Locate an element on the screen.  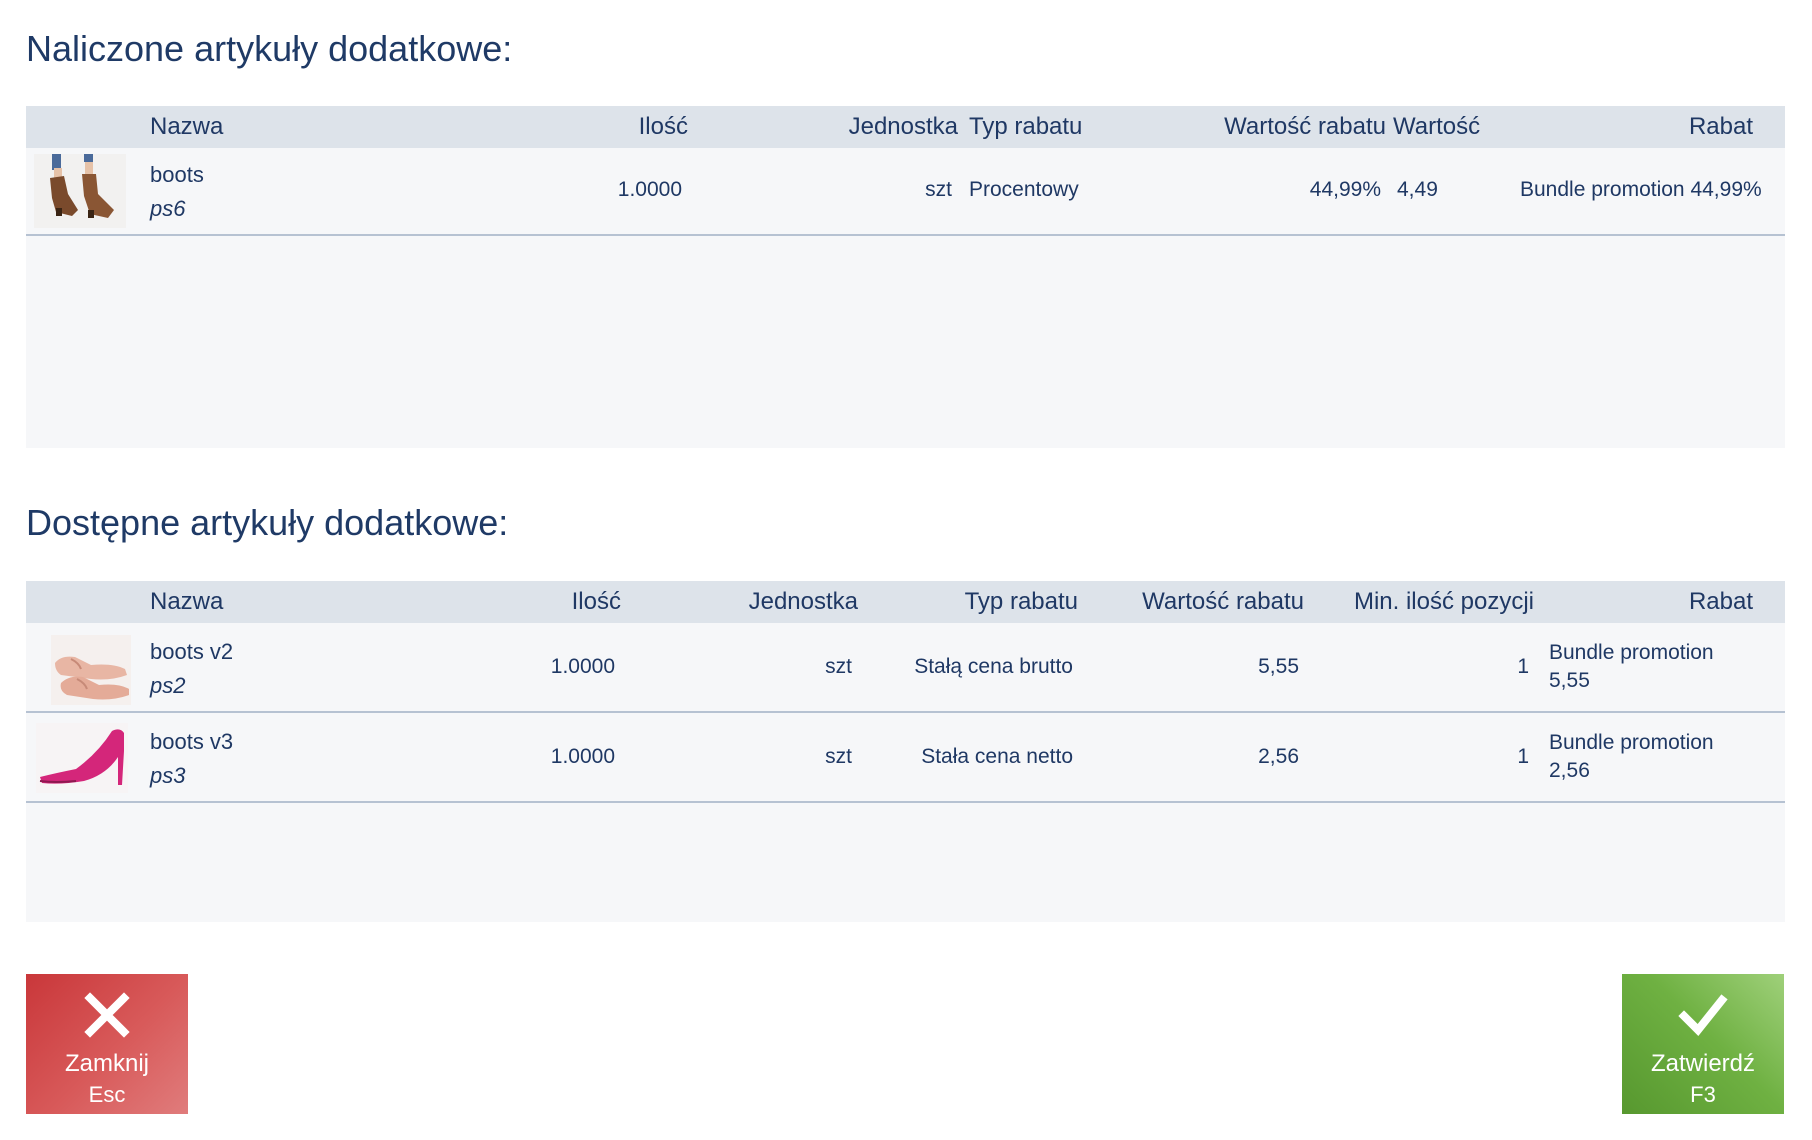
item-discount-type: Stałą cena brutto is located at coordinates (993, 666).